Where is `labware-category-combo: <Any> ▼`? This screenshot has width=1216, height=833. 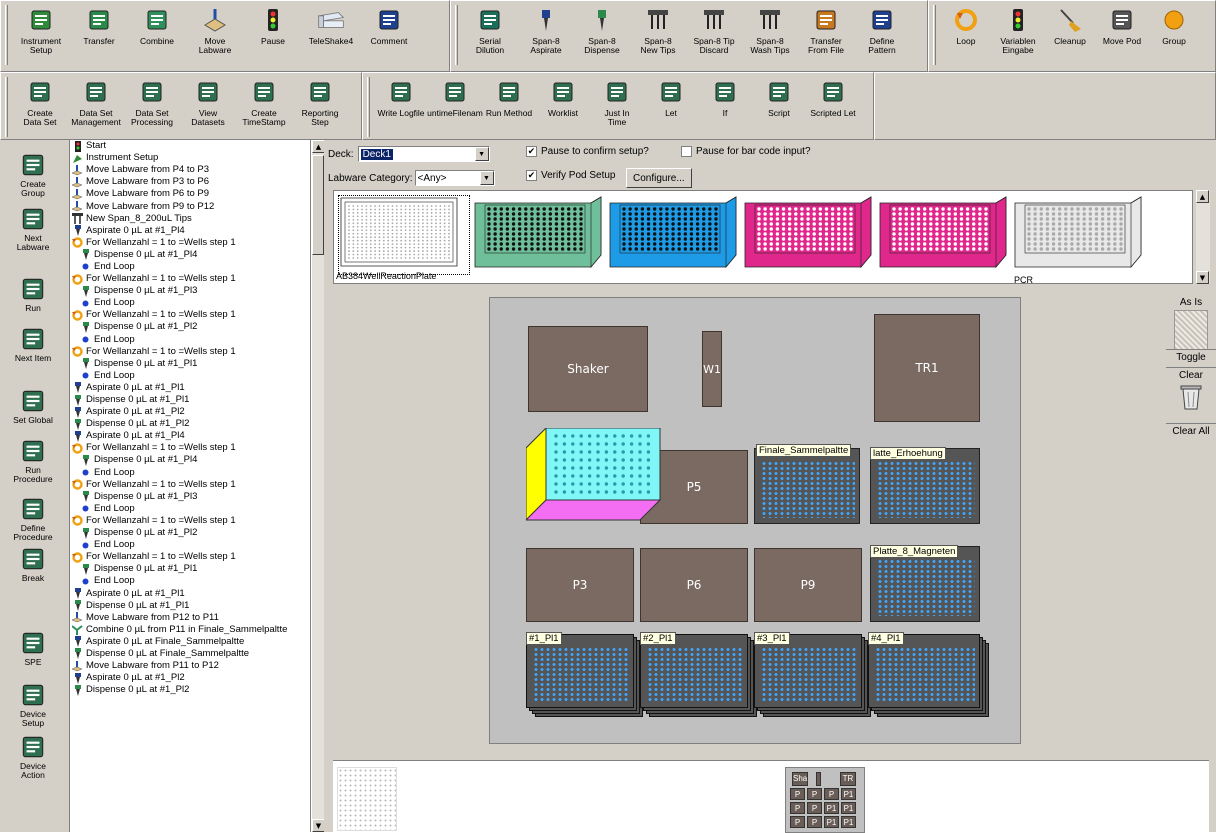 labware-category-combo: <Any> ▼ is located at coordinates (454, 178).